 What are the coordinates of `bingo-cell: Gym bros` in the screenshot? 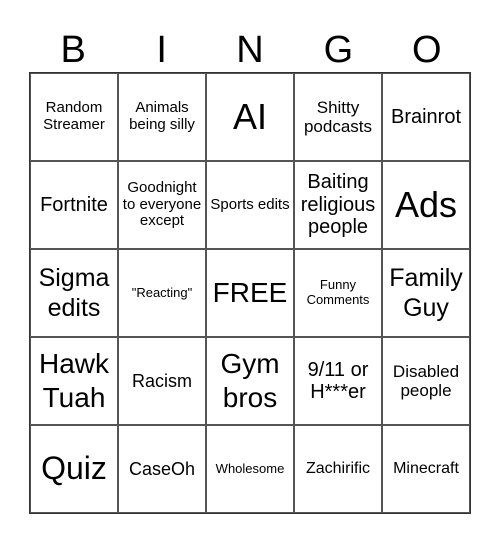 It's located at (250, 381).